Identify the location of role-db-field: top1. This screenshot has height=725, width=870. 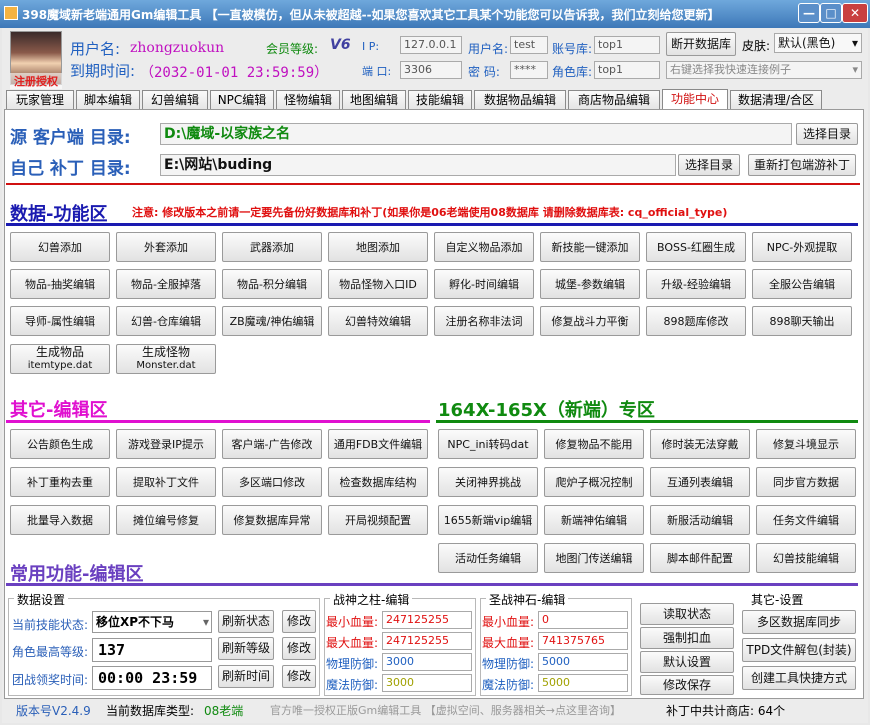
(627, 70).